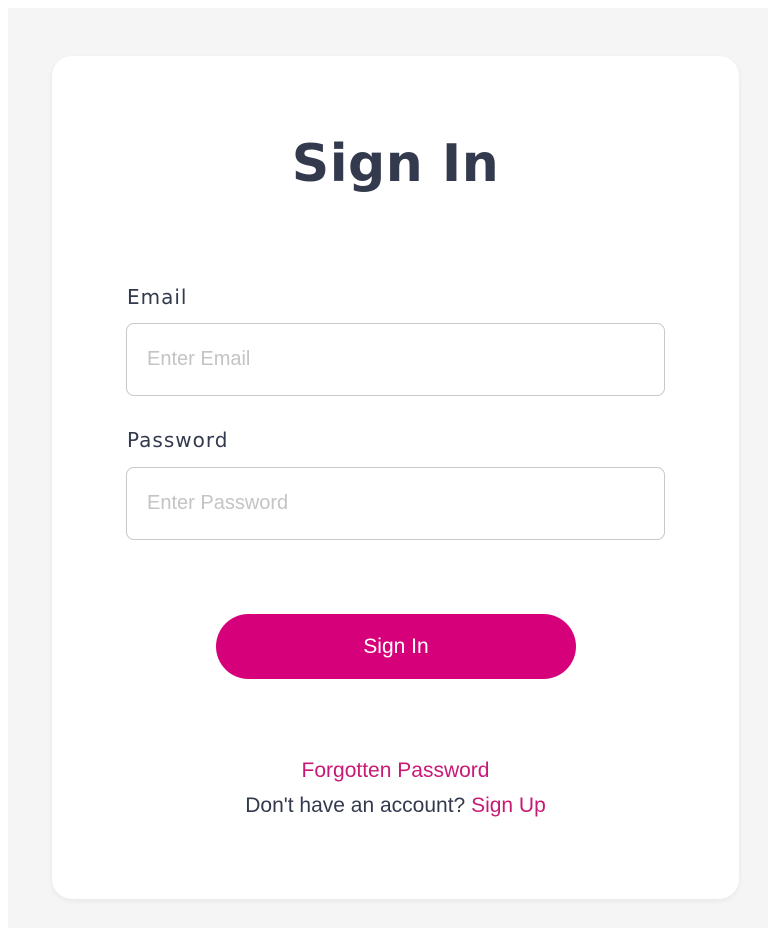 The width and height of the screenshot is (768, 936). I want to click on email-label-text: Email, so click(157, 297).